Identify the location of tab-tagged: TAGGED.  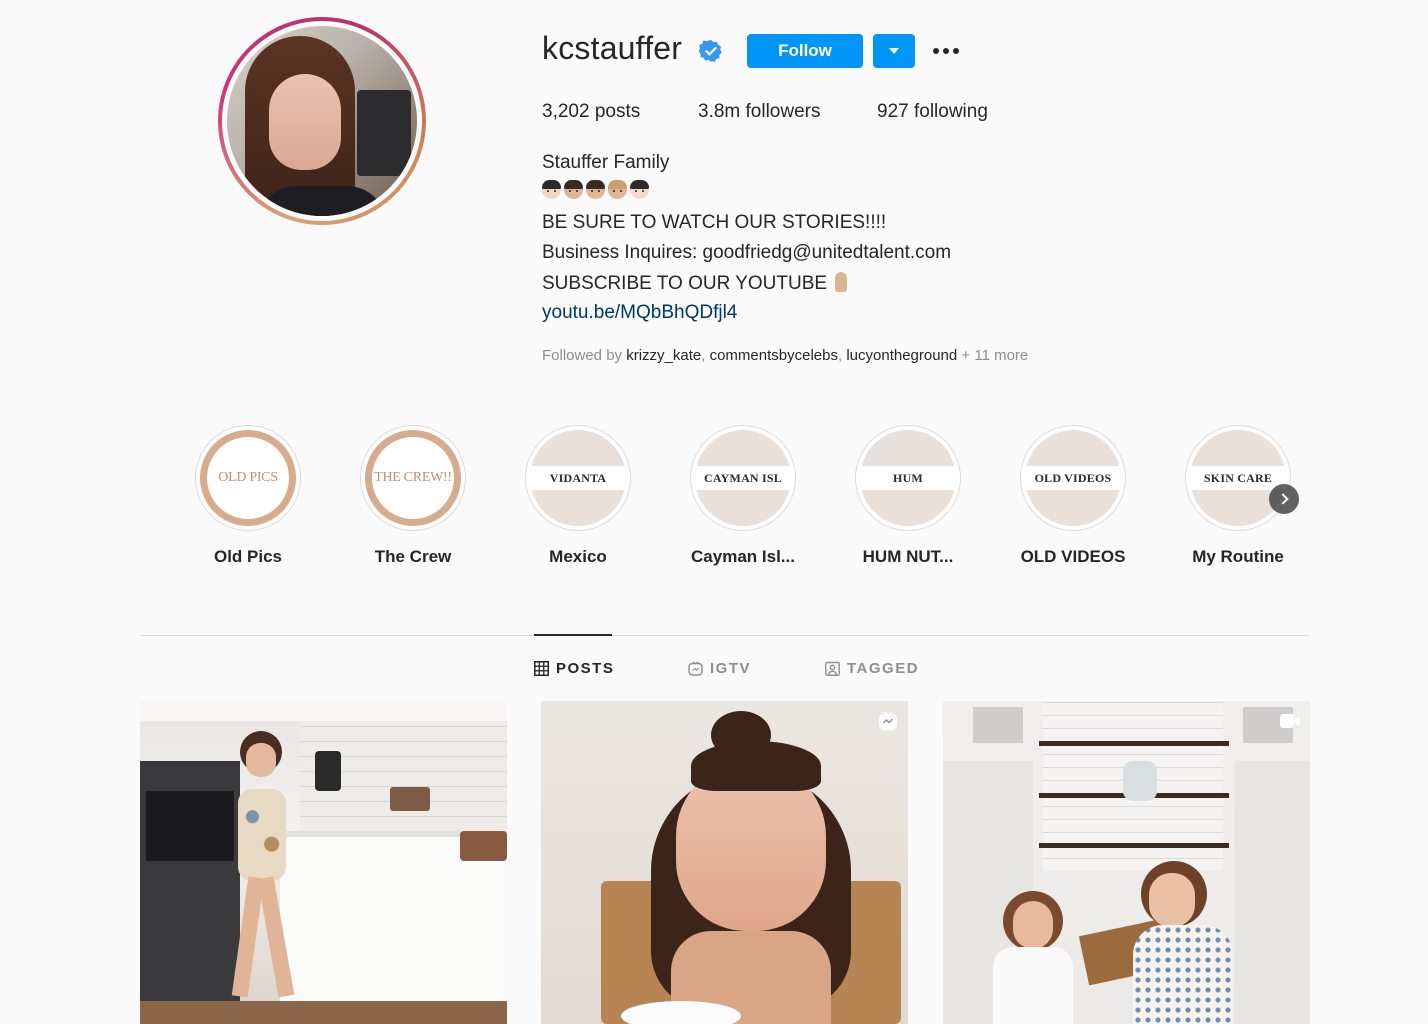
(872, 668).